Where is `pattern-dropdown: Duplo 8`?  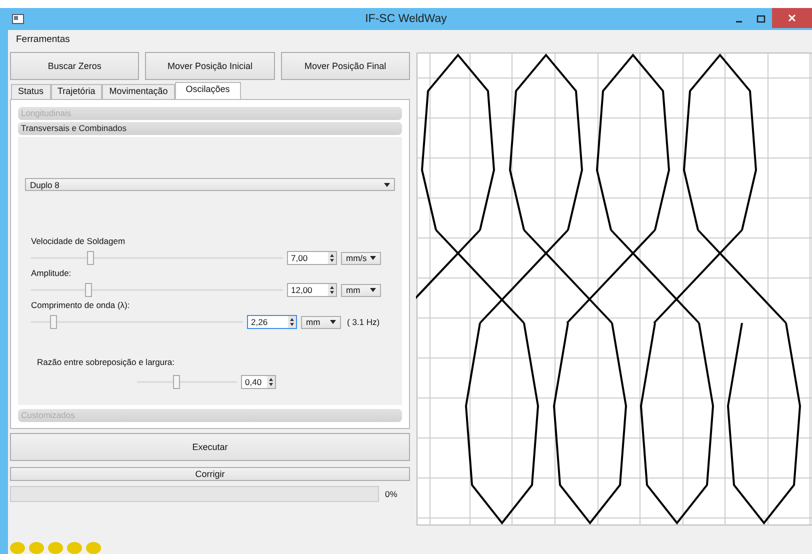
pattern-dropdown: Duplo 8 is located at coordinates (210, 184).